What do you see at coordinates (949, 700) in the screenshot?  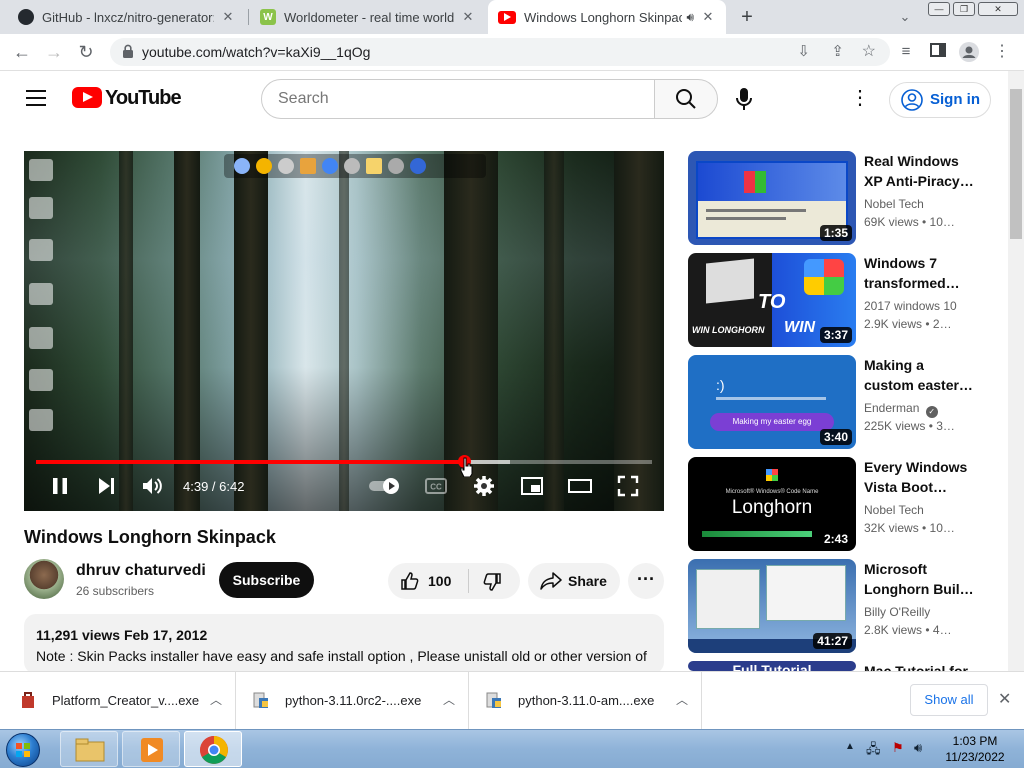 I see `show-all-downloads-button: Show all` at bounding box center [949, 700].